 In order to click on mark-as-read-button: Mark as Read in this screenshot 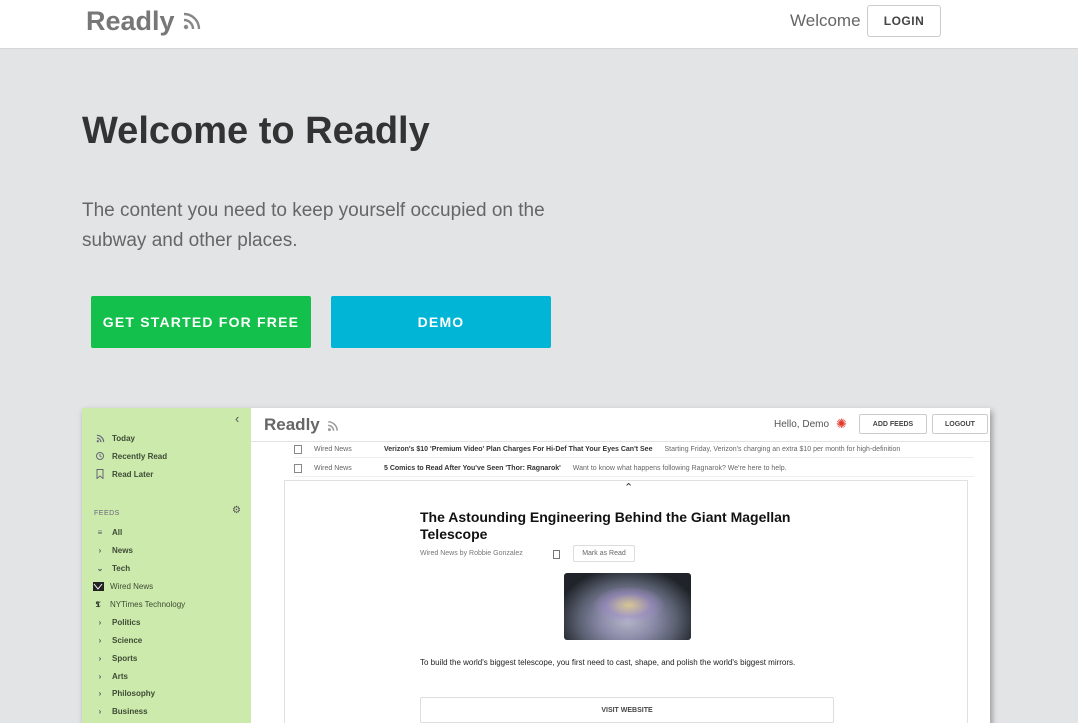, I will do `click(604, 553)`.